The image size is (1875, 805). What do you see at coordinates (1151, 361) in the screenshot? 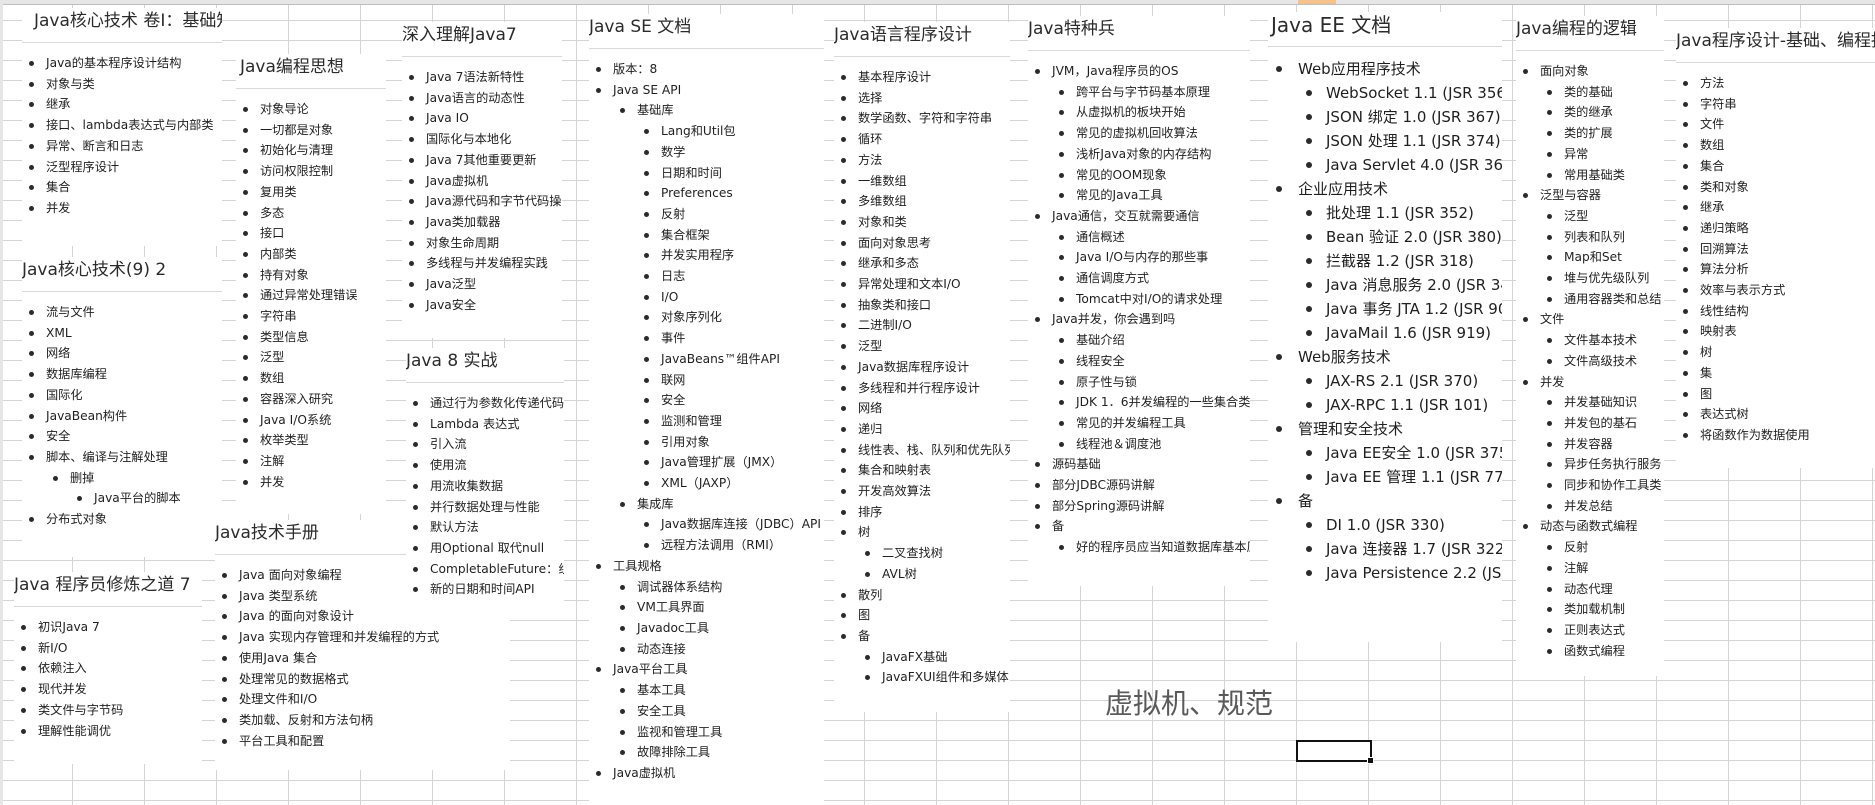
I see `list-item: 线程安全` at bounding box center [1151, 361].